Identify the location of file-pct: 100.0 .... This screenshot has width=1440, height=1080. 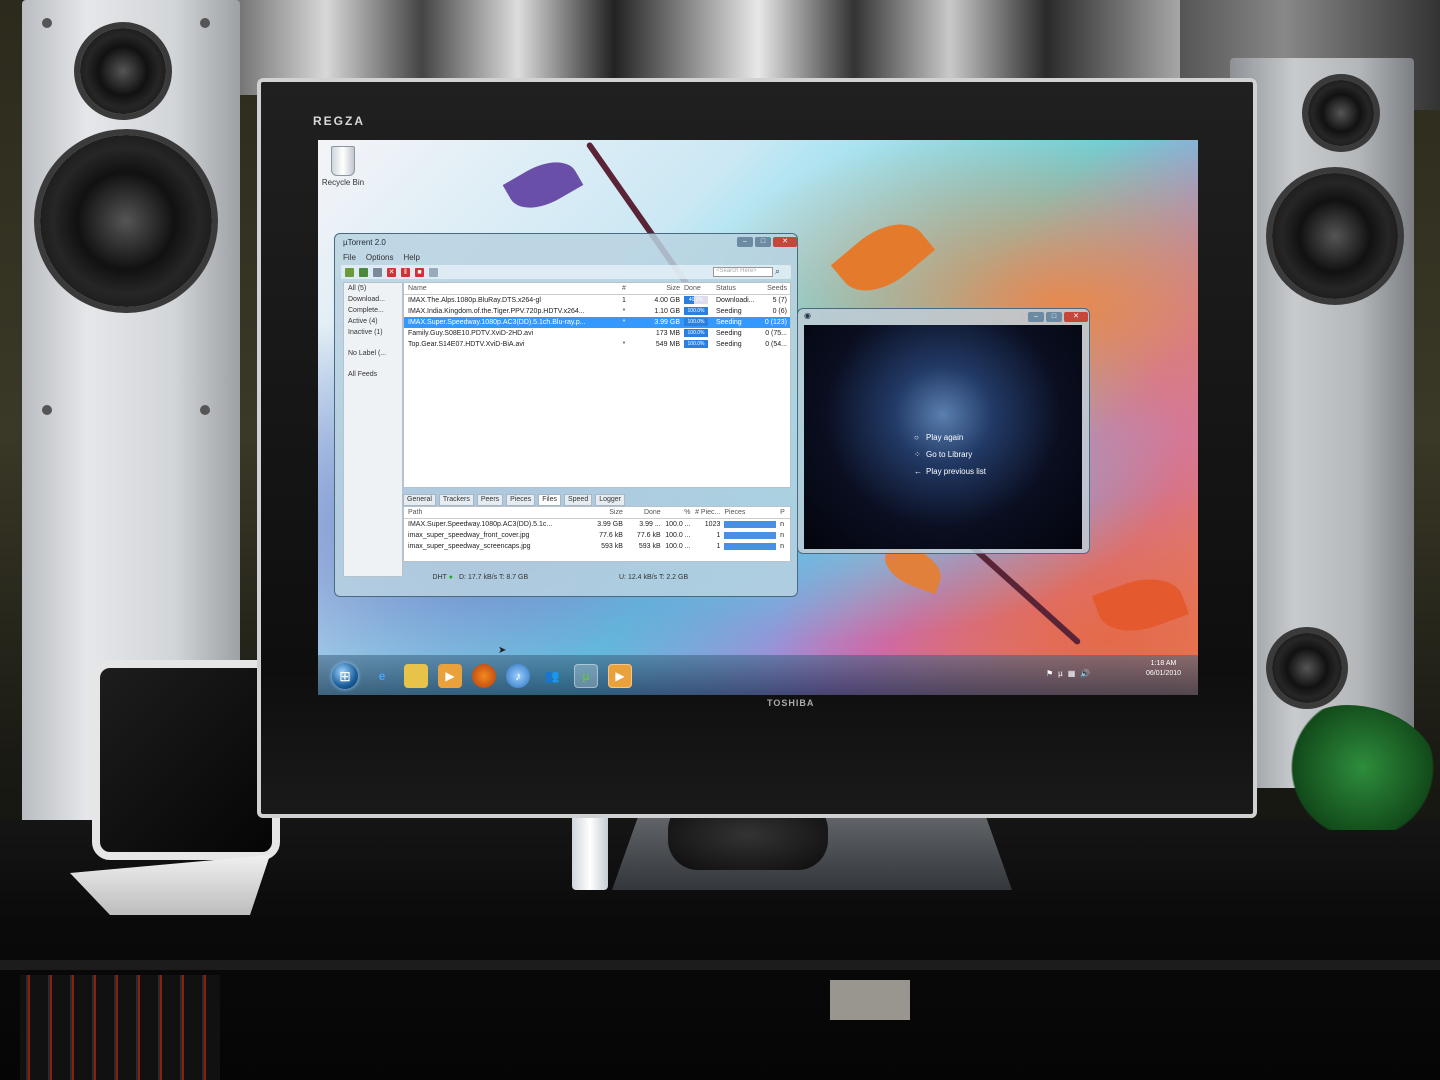
(678, 546).